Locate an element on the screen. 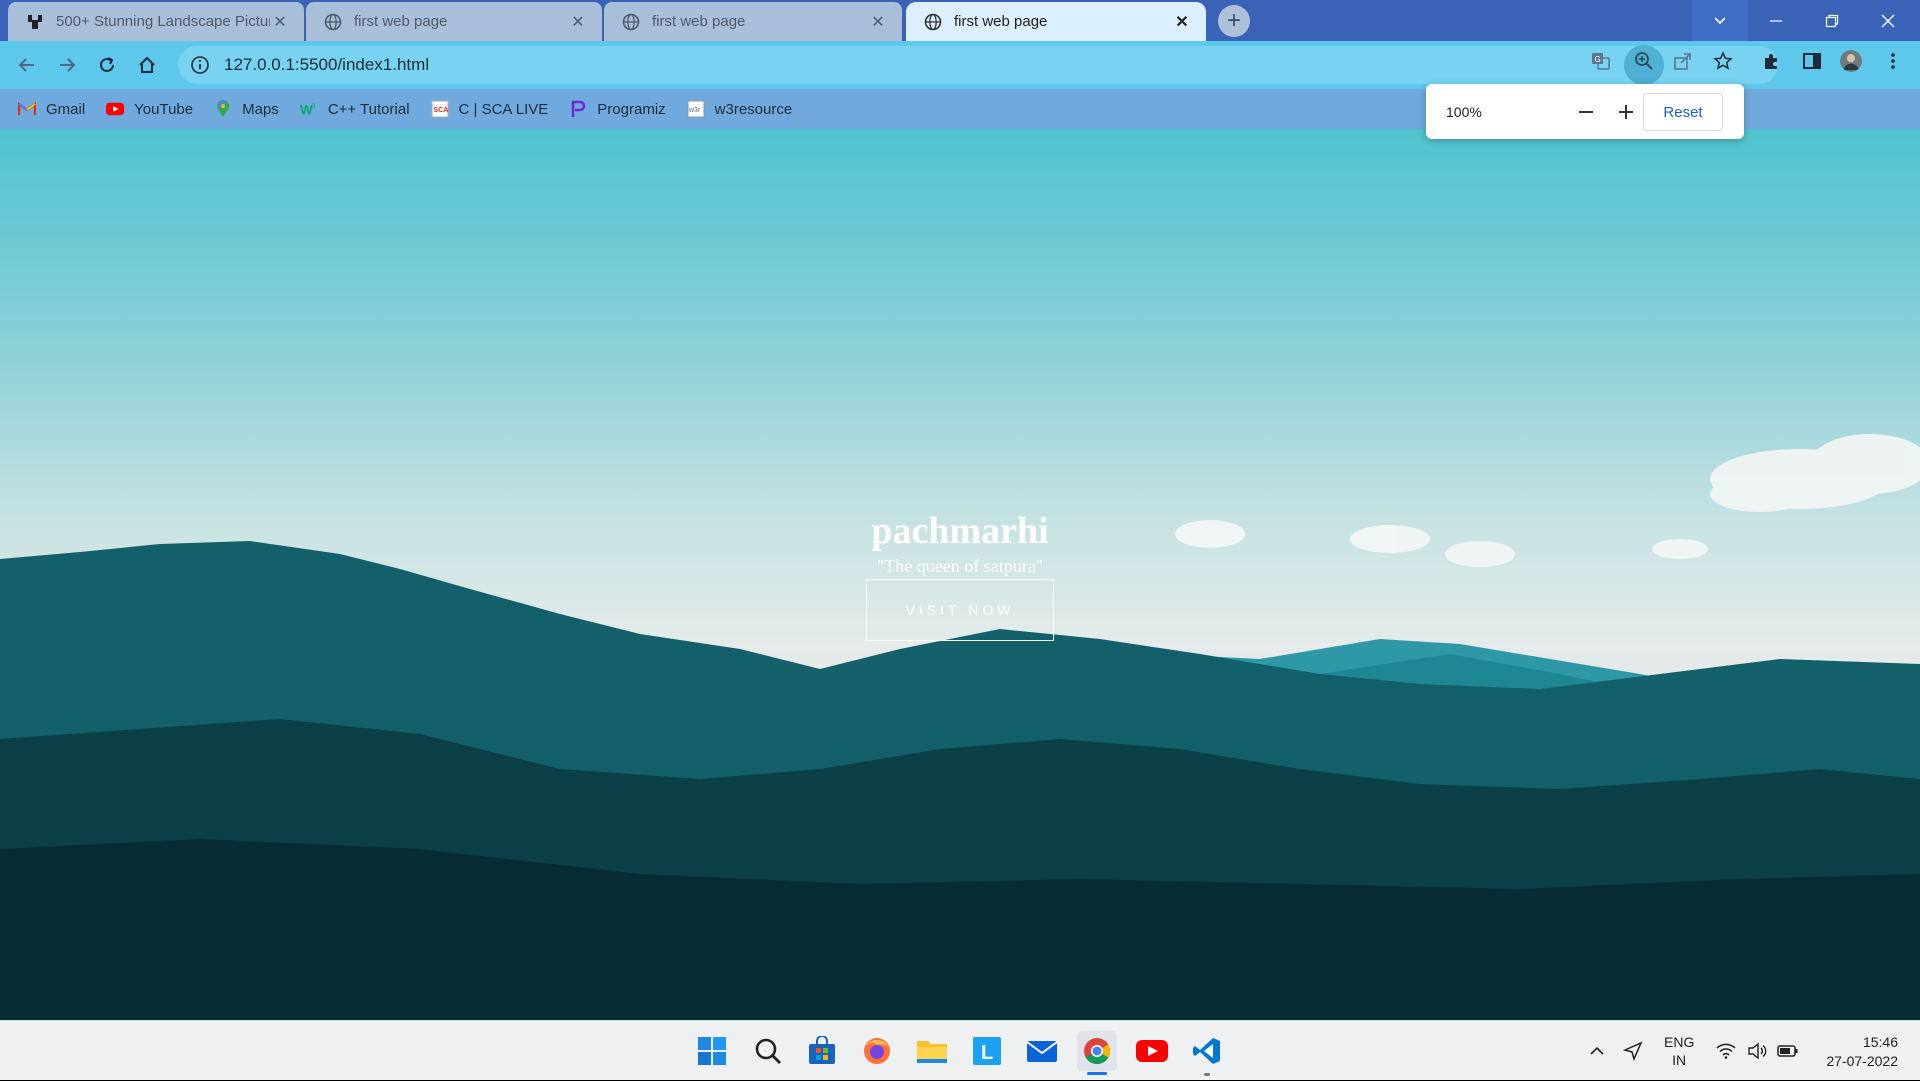 The height and width of the screenshot is (1081, 1920). new-tab-button: + is located at coordinates (1234, 21).